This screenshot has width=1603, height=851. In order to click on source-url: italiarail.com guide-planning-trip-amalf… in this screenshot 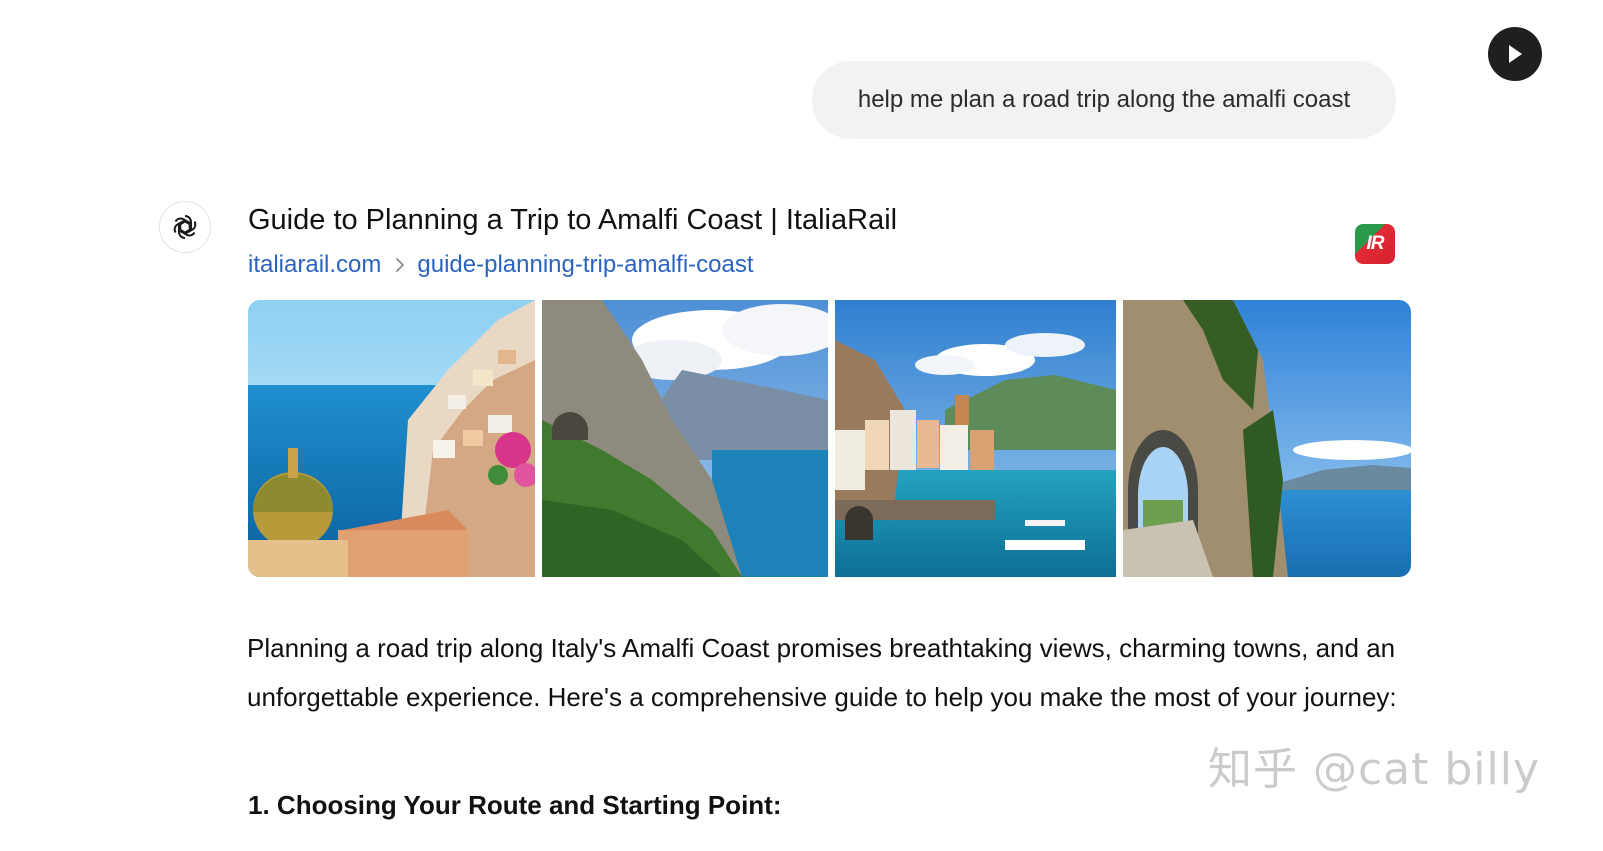, I will do `click(501, 265)`.